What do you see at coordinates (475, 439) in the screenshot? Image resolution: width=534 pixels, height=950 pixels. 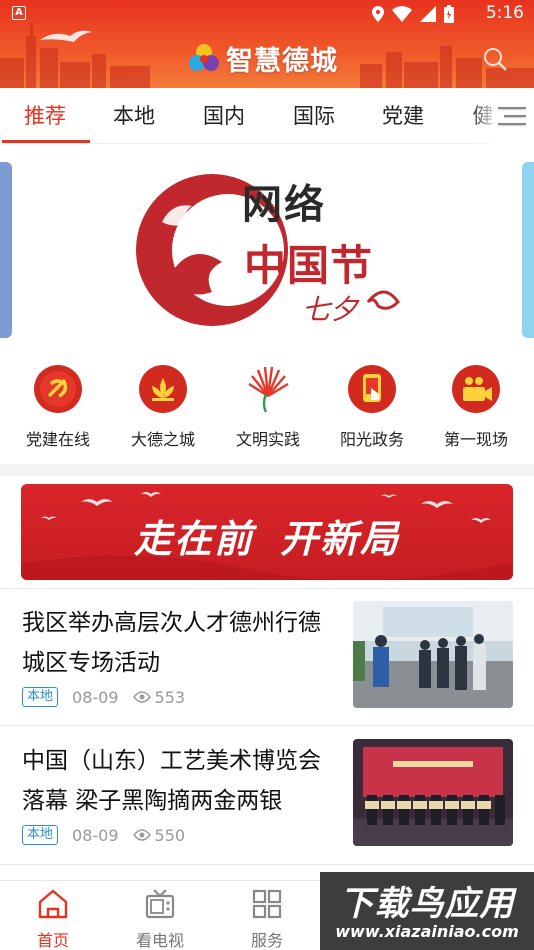 I see `quick-link-label: 第一现场` at bounding box center [475, 439].